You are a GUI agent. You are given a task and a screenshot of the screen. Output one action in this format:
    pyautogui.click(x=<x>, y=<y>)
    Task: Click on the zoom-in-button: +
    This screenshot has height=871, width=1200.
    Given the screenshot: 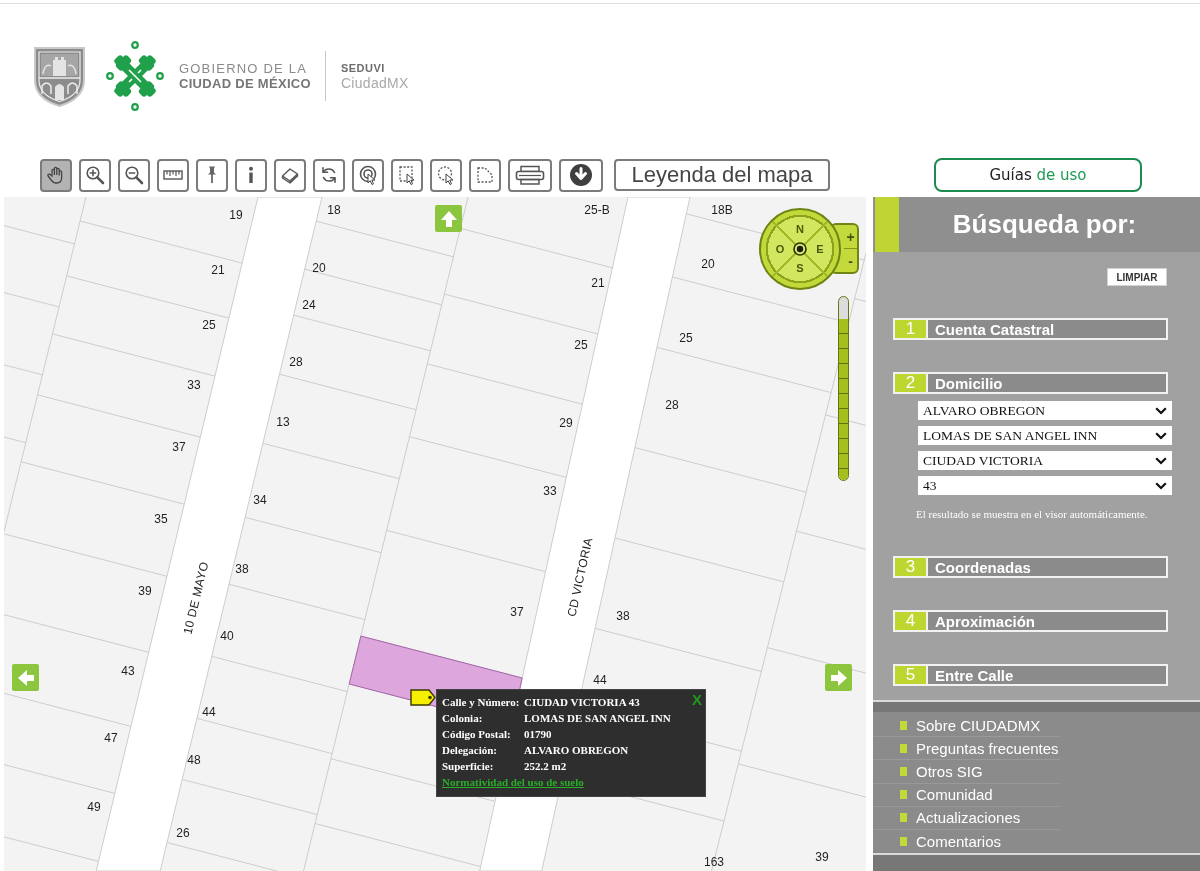 What is the action you would take?
    pyautogui.click(x=850, y=236)
    